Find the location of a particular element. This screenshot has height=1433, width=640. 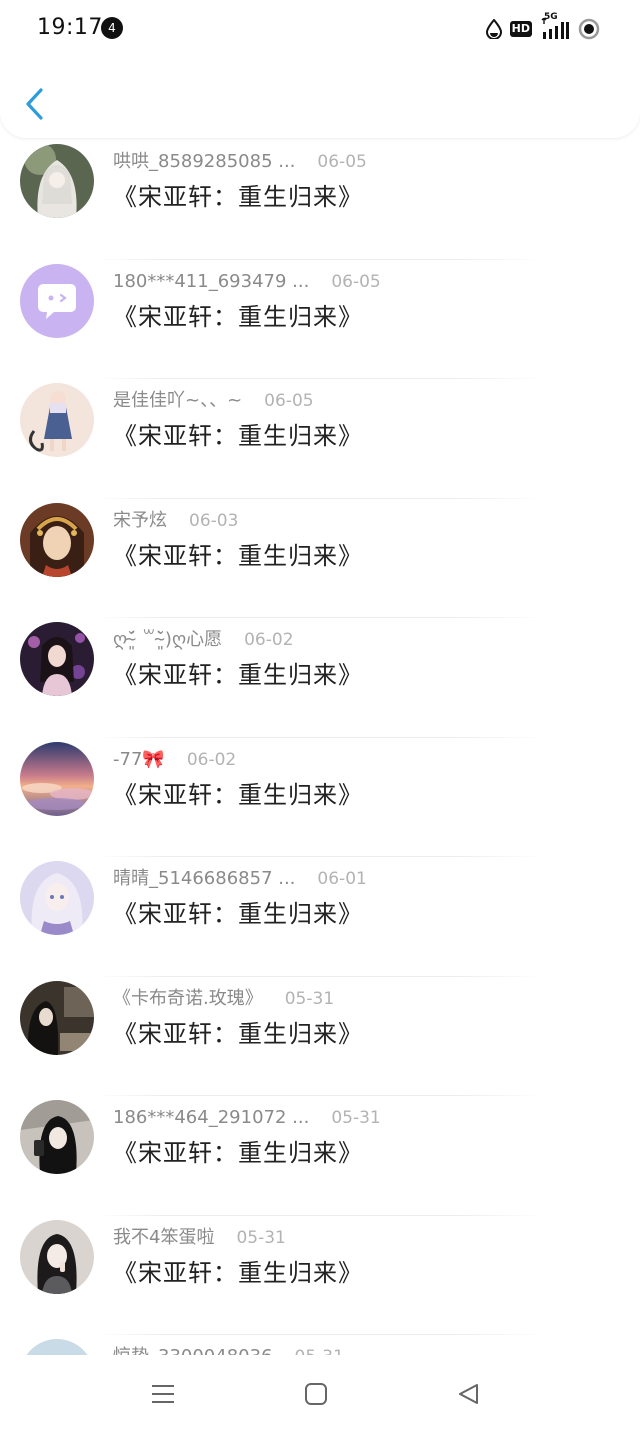

list-item: ღ˘̴͈́ ꒳˘̴͈̀)ღ心愿 06-02 《宋亚轩：重生归来》 is located at coordinates (320, 678).